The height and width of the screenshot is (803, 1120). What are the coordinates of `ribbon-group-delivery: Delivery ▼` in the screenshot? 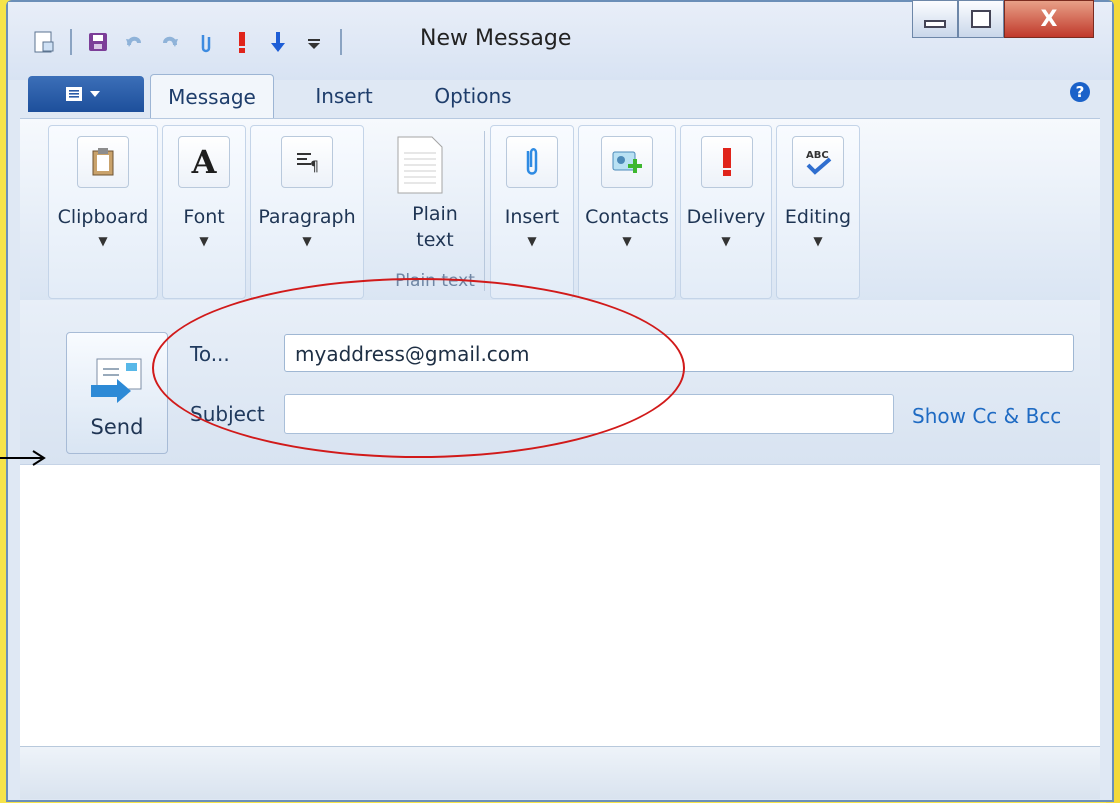 It's located at (726, 212).